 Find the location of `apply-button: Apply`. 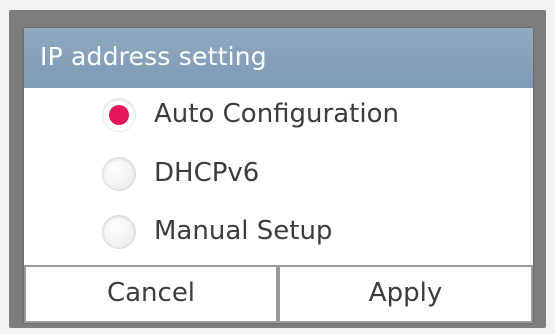

apply-button: Apply is located at coordinates (405, 294).